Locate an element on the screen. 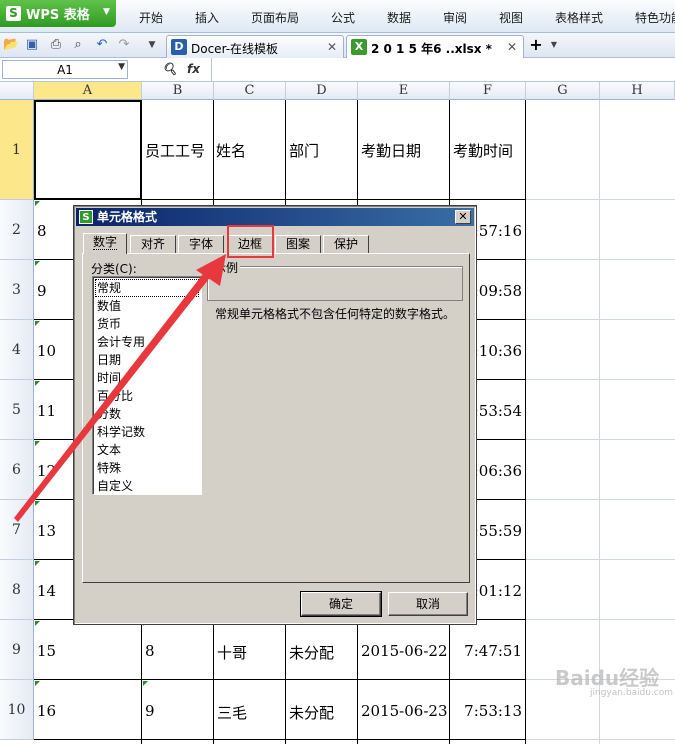  baidu-watermark-url: jingyan.baidu.com is located at coordinates (632, 693).